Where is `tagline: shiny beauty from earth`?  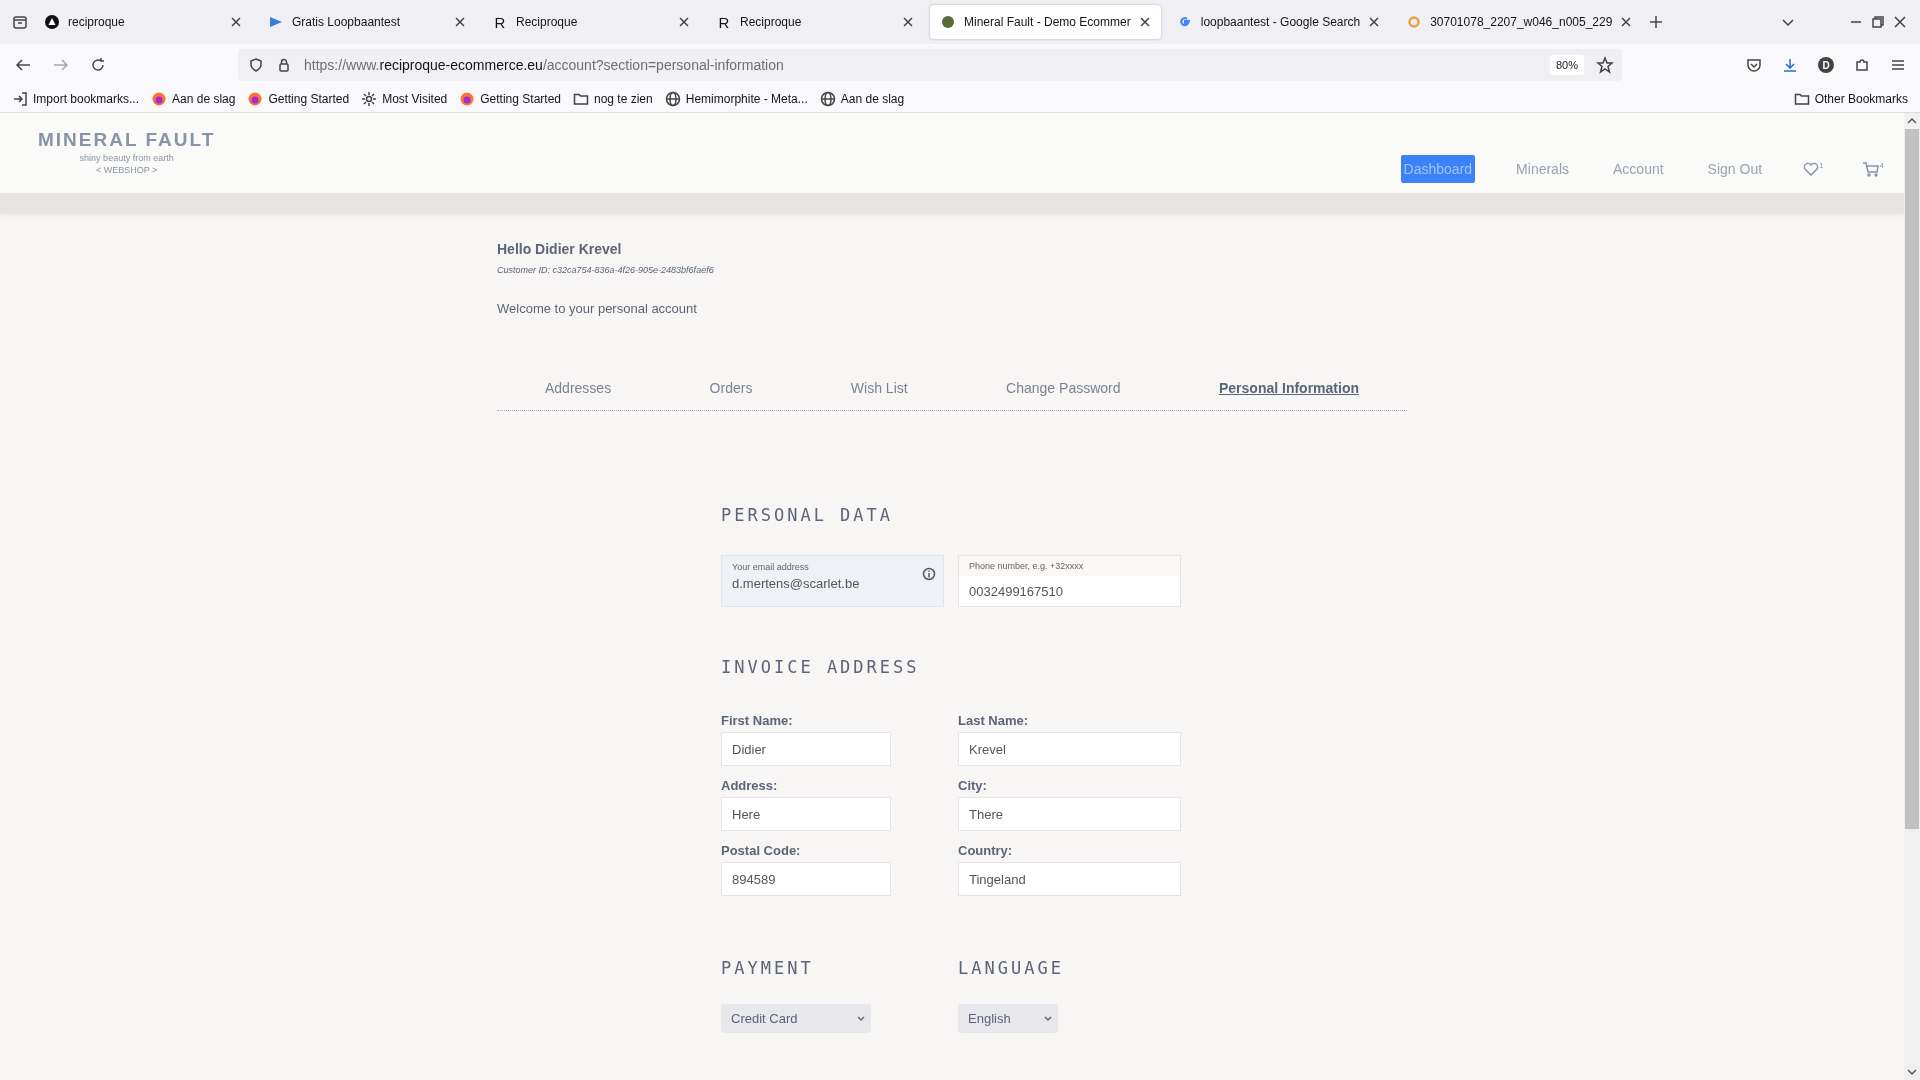 tagline: shiny beauty from earth is located at coordinates (126, 158).